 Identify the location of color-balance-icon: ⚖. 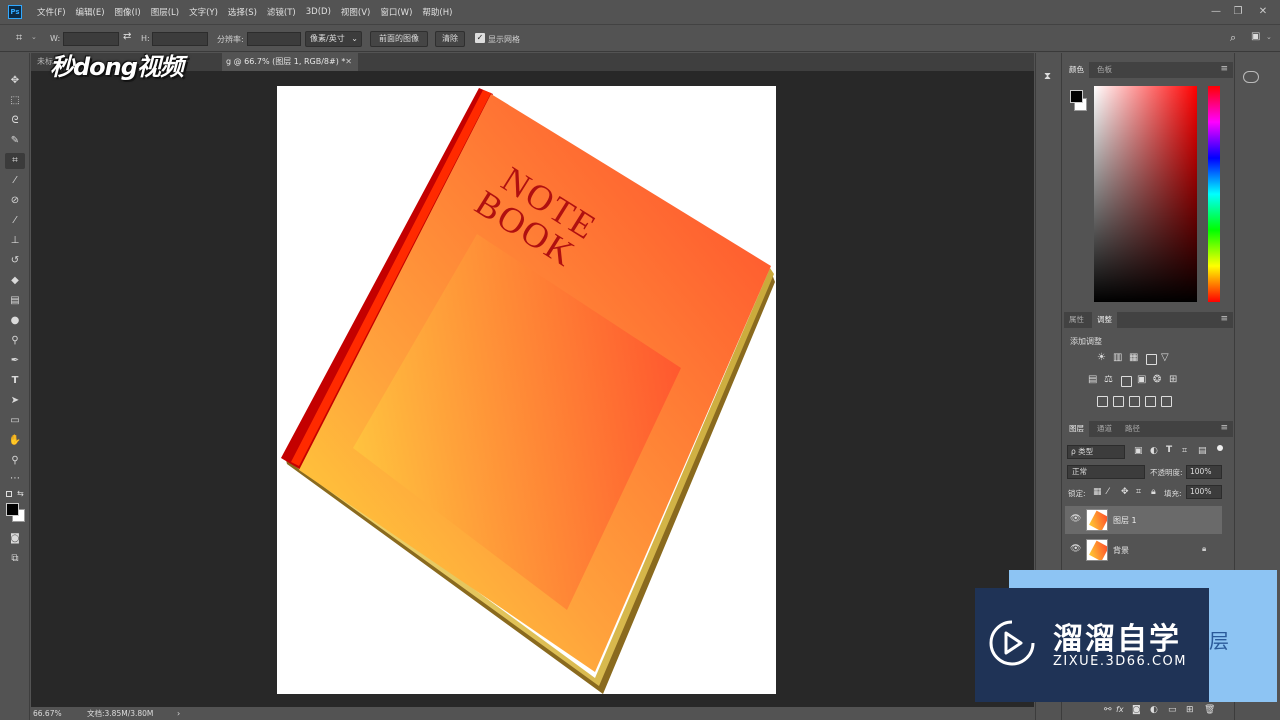
(1108, 379).